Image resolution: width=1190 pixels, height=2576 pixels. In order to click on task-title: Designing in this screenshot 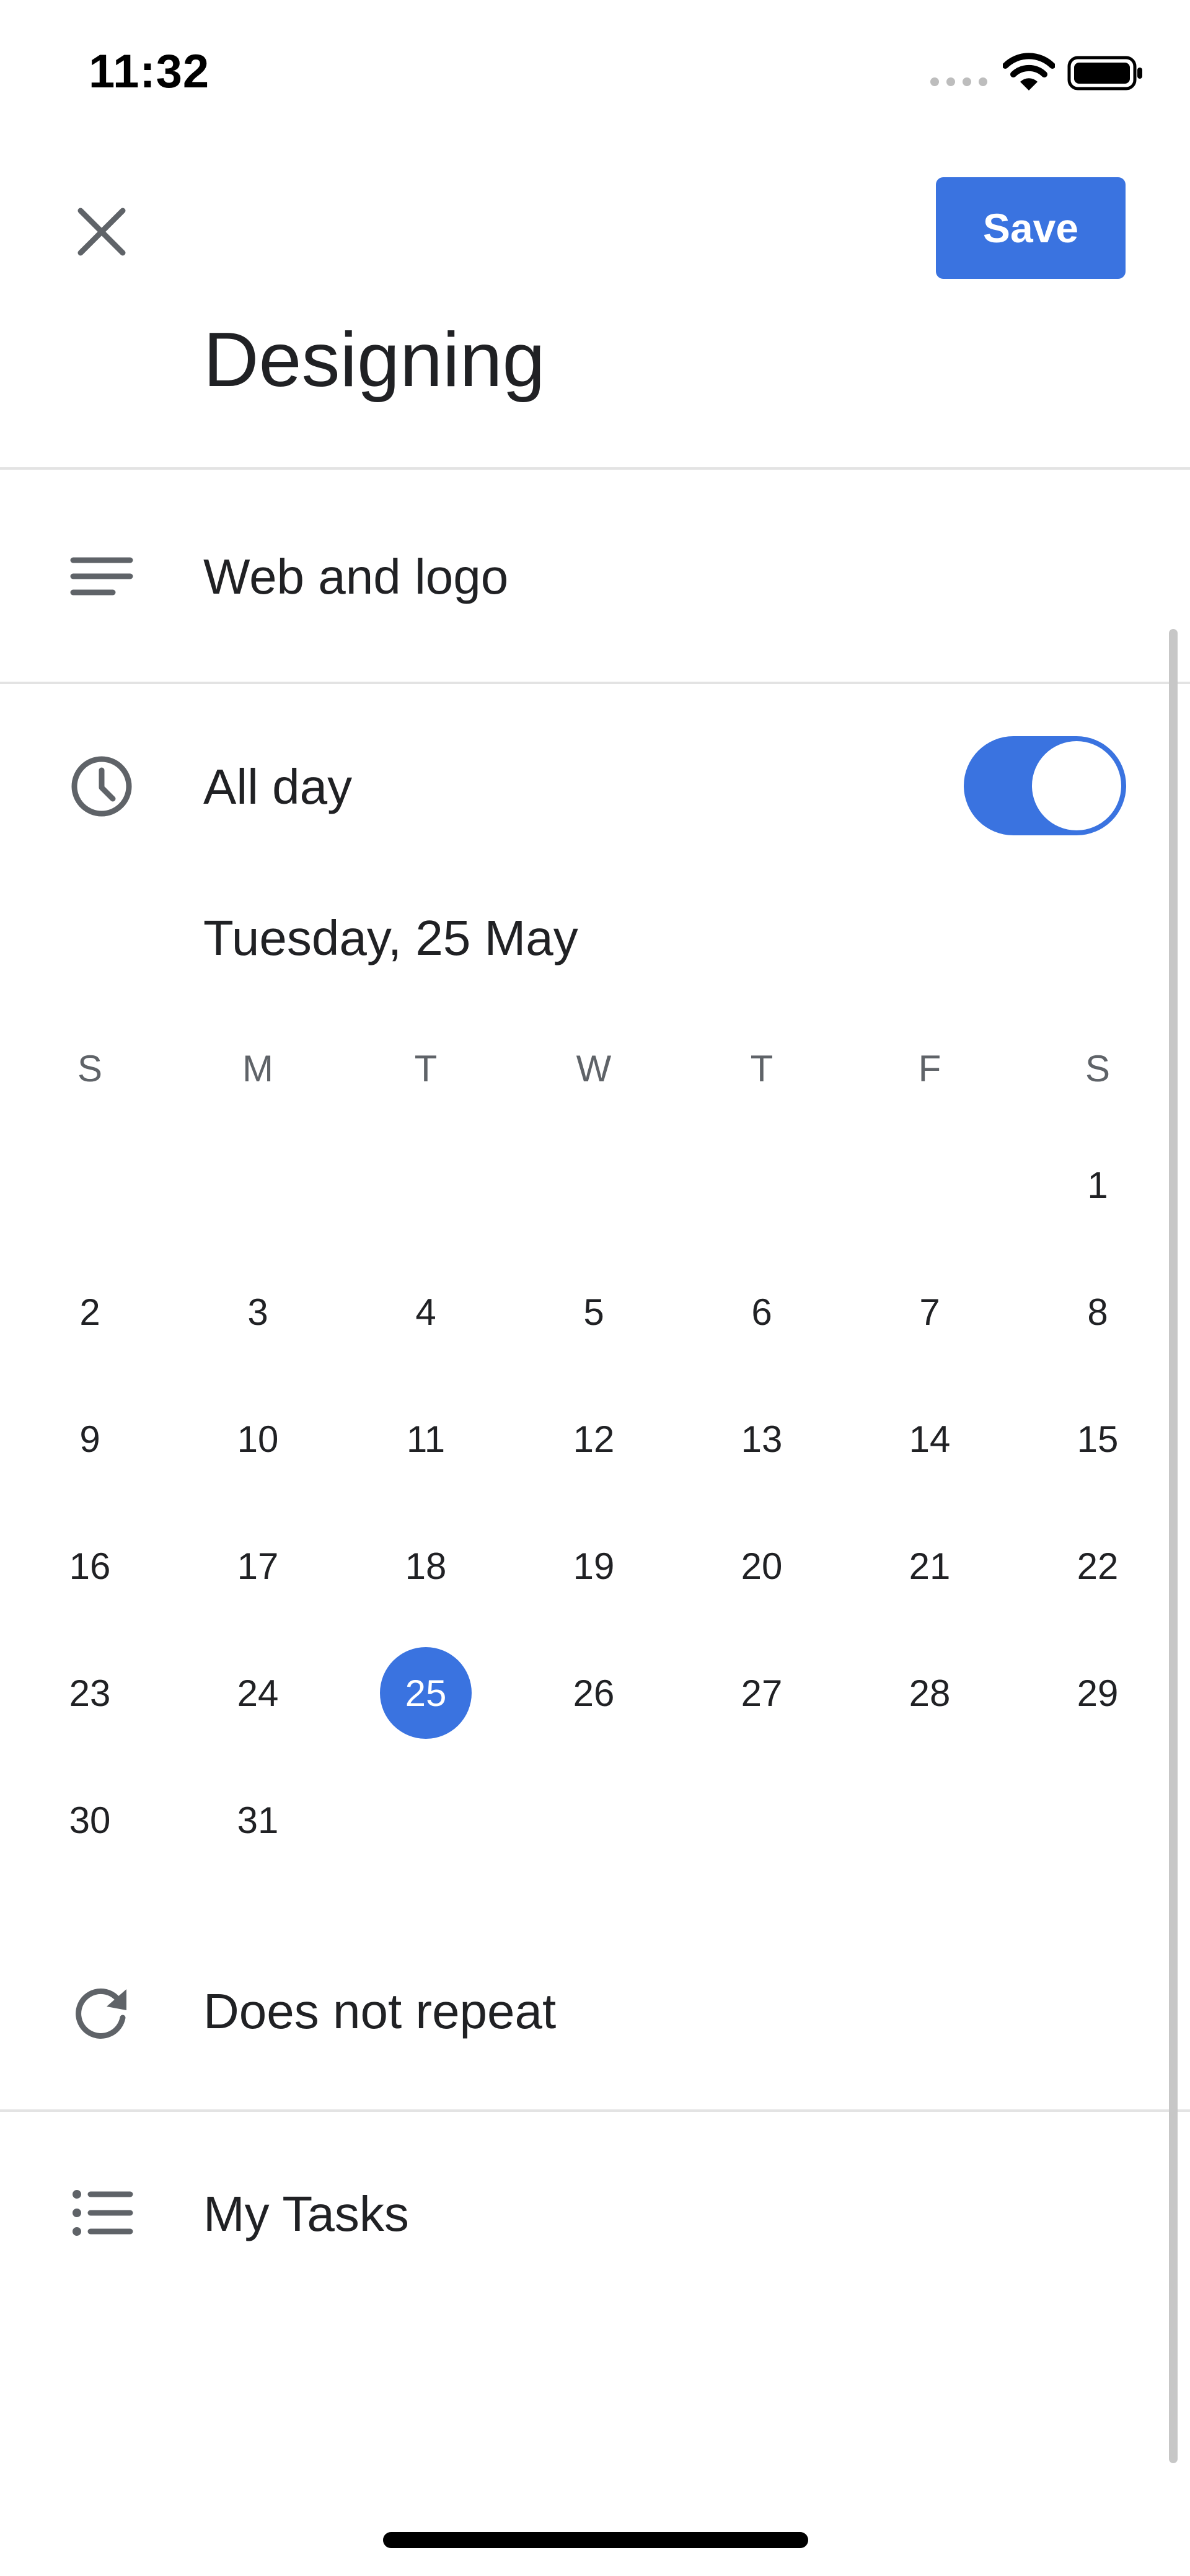, I will do `click(374, 360)`.